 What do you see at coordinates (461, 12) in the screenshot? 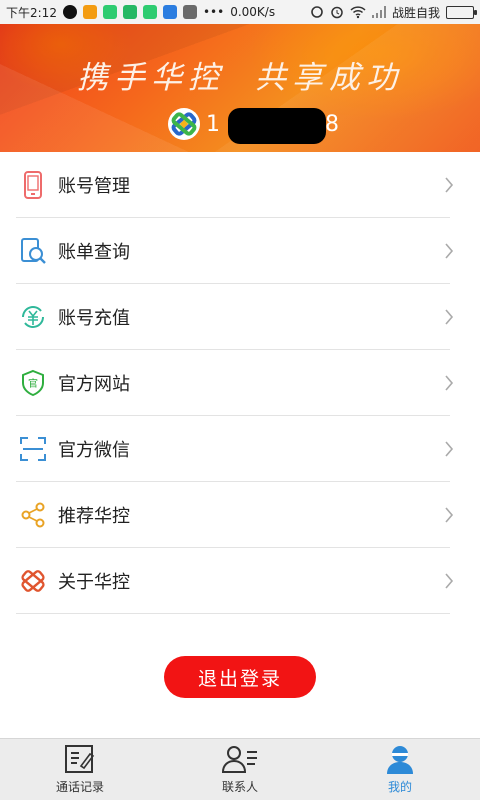
I see `battery-icon` at bounding box center [461, 12].